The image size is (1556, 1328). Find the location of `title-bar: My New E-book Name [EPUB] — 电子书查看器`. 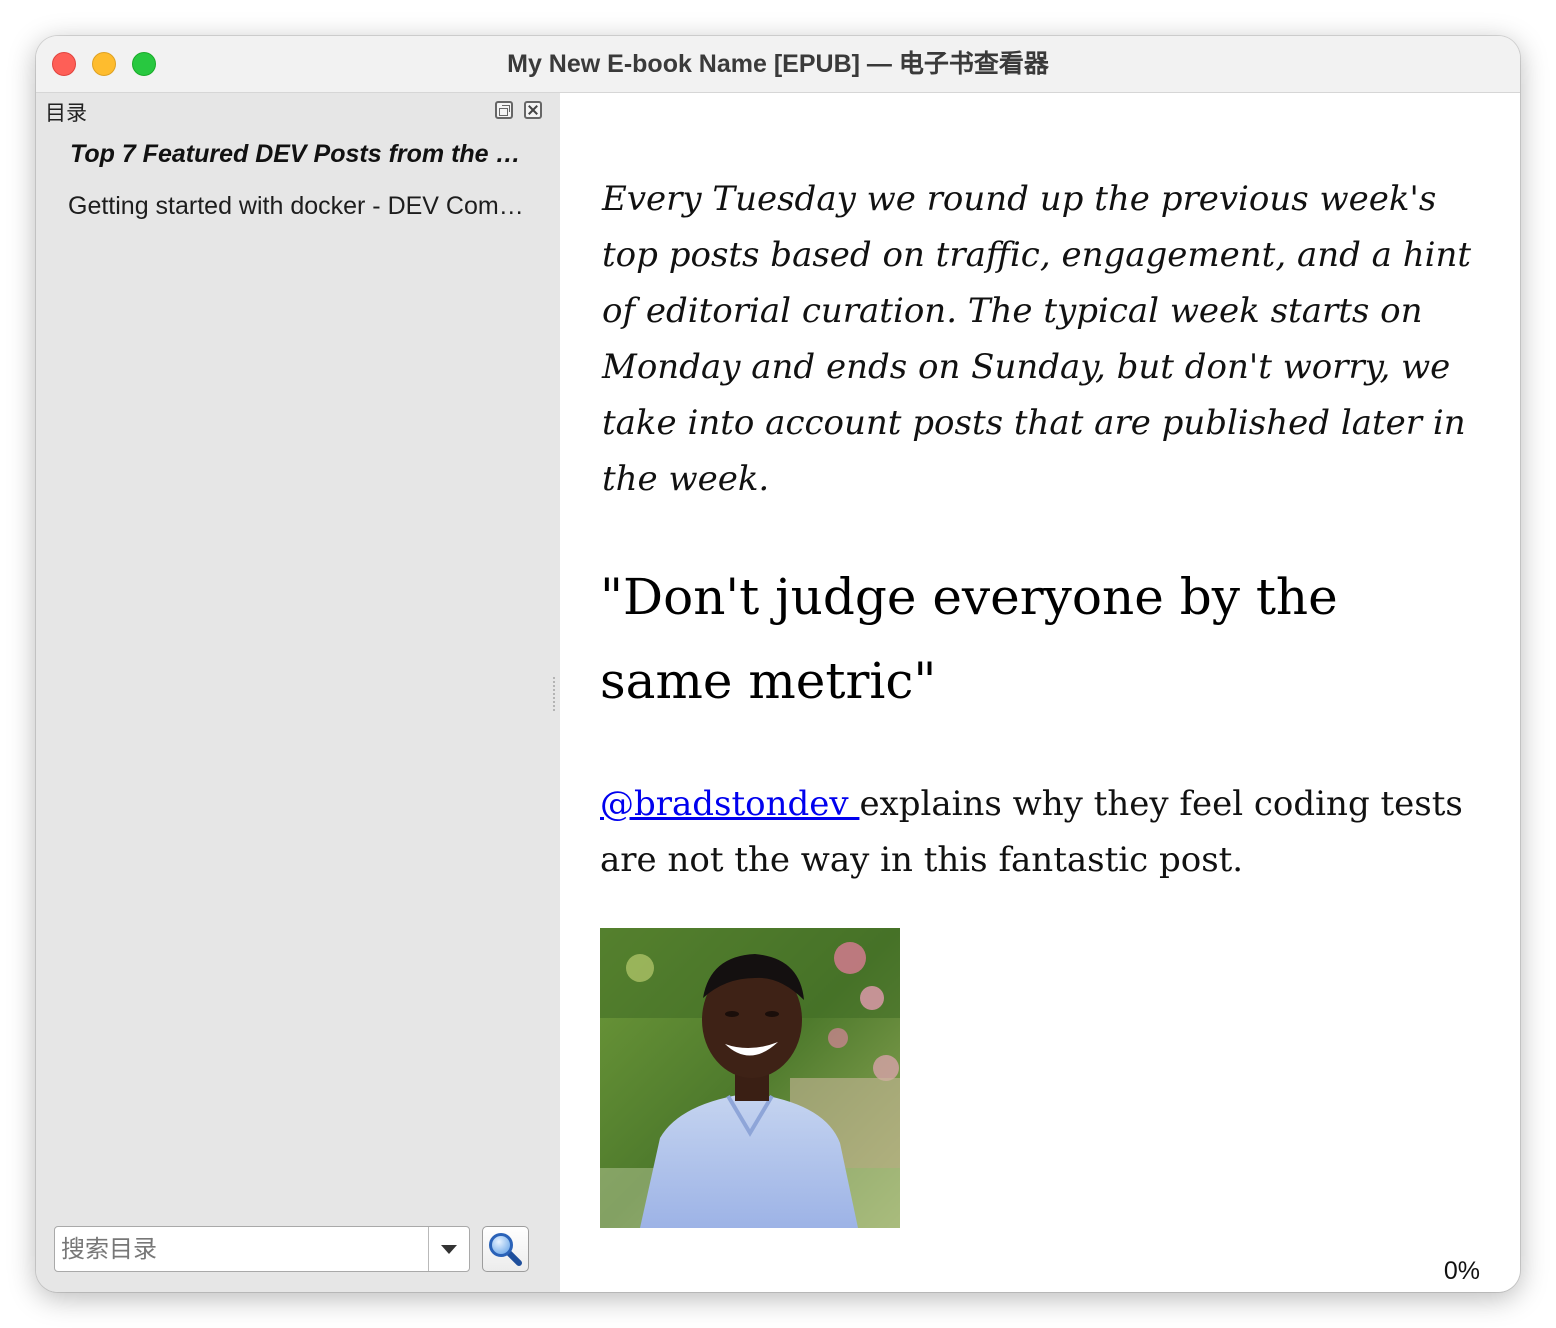

title-bar: My New E-book Name [EPUB] — 电子书查看器 is located at coordinates (778, 64).